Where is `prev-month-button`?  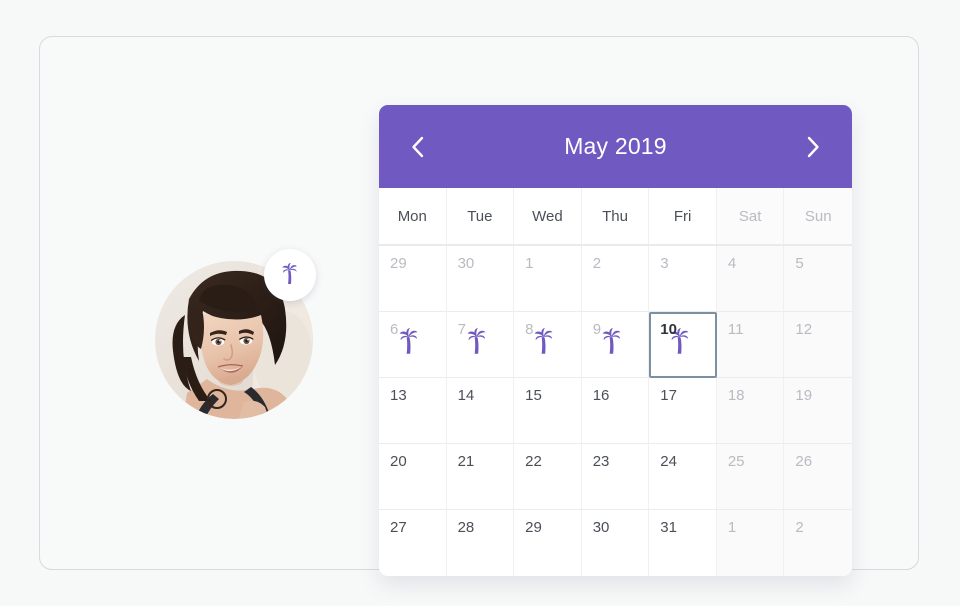
prev-month-button is located at coordinates (418, 147).